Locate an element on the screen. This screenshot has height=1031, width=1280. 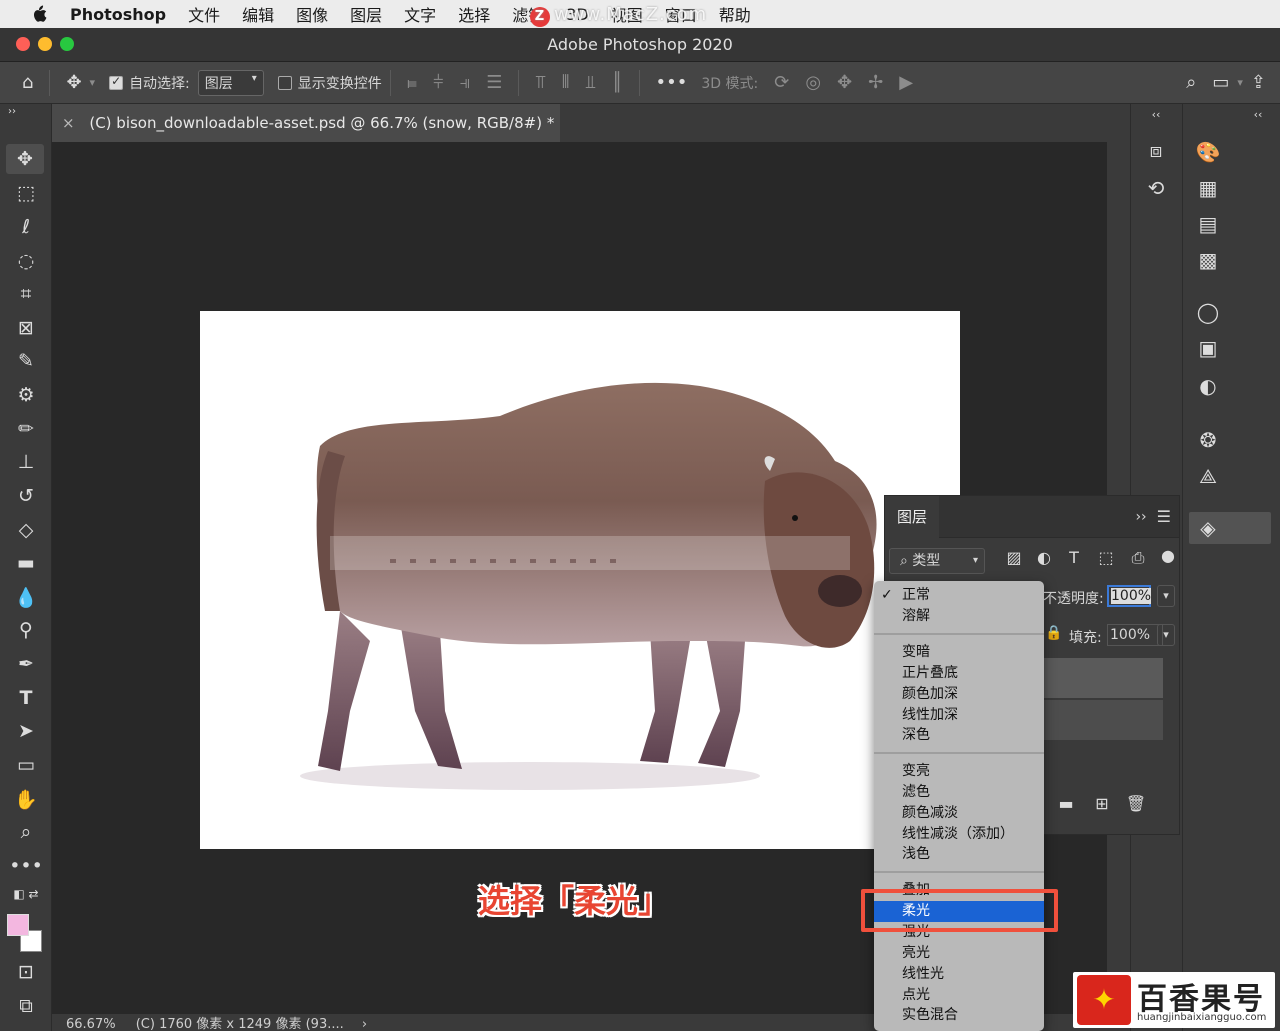
minimize-window-button is located at coordinates (45, 44).